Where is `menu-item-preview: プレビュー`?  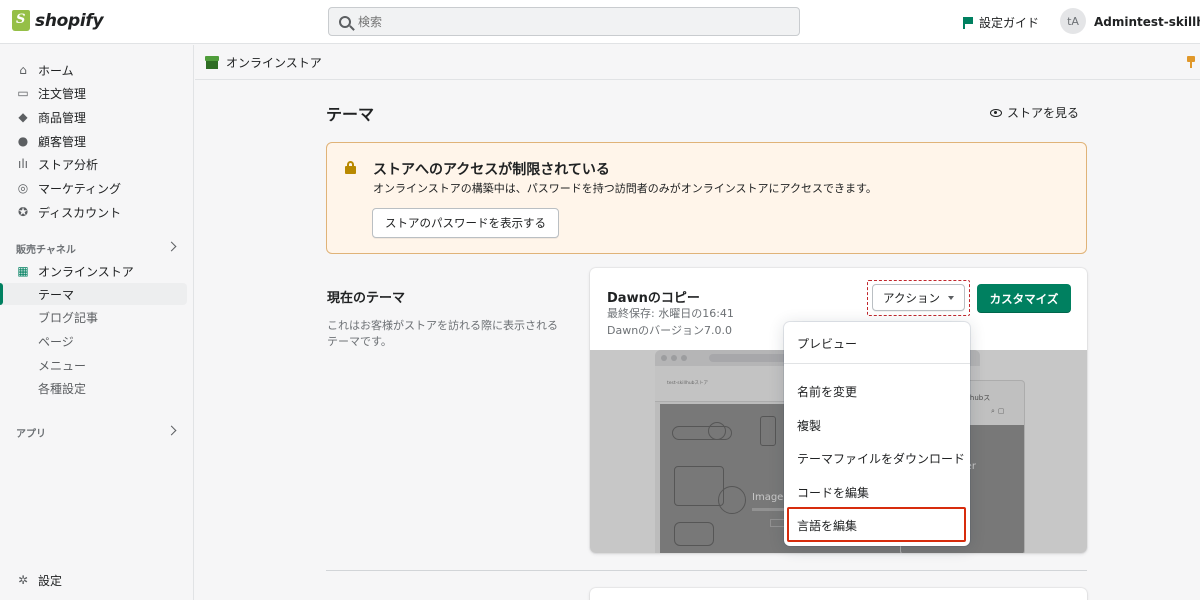 menu-item-preview: プレビュー is located at coordinates (827, 343).